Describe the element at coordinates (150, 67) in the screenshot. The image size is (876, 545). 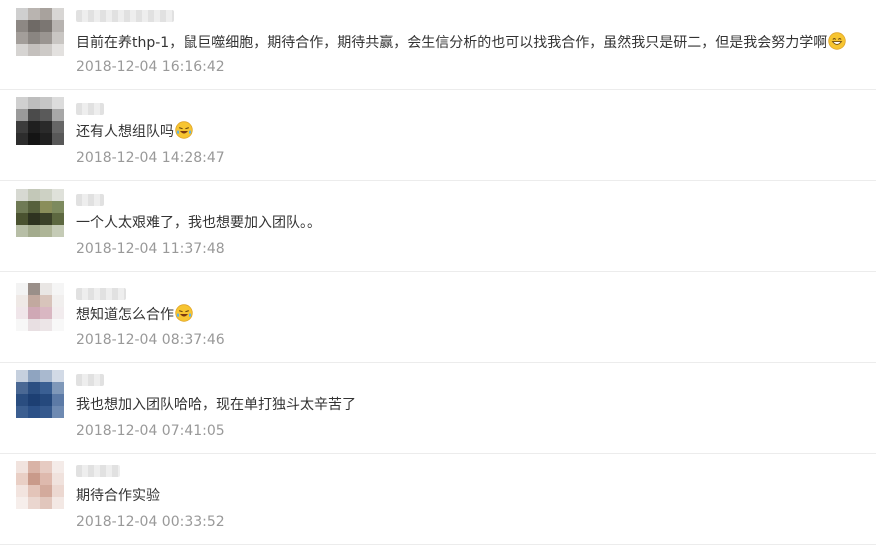
I see `comment-timestamp: 2018-12-04 16:16:42` at that location.